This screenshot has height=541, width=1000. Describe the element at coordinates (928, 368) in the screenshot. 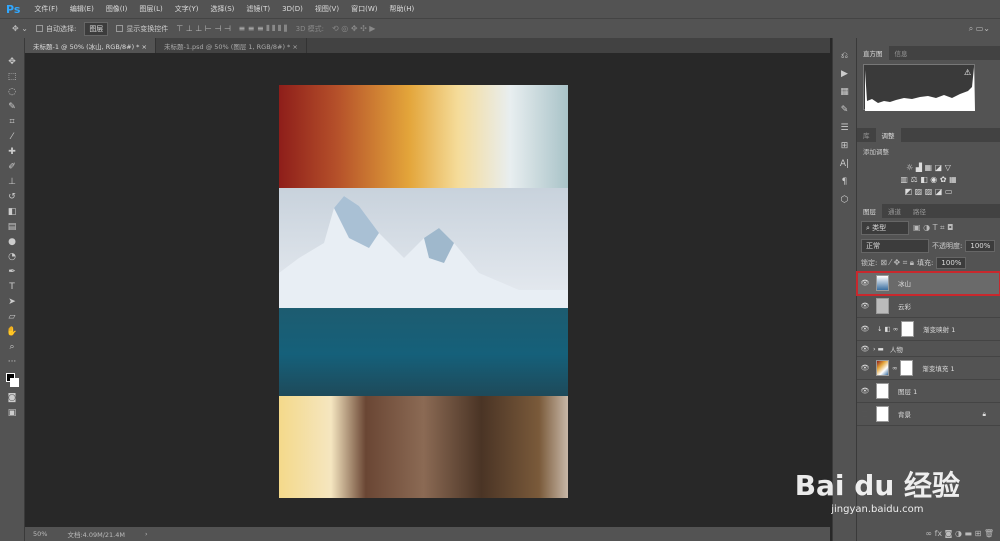

I see `layer-row: 👁︎ ∞ 渐变填充 1` at that location.